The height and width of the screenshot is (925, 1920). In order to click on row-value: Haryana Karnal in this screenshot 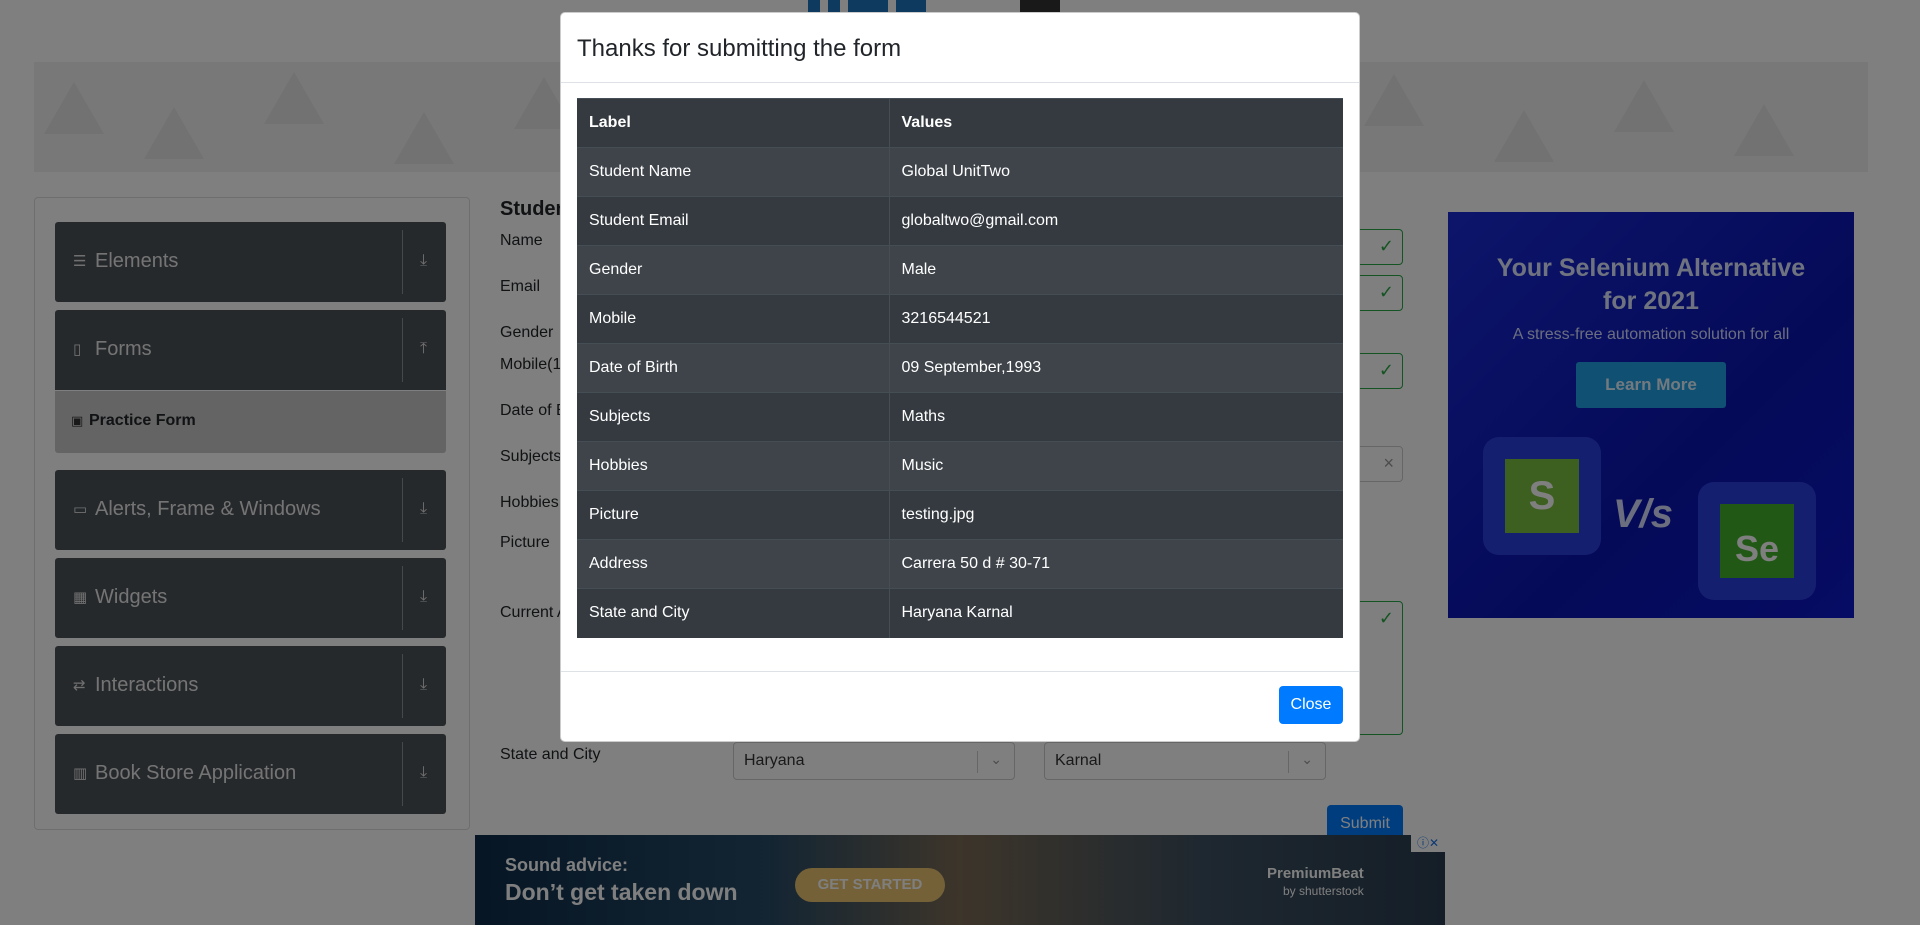, I will do `click(1116, 613)`.